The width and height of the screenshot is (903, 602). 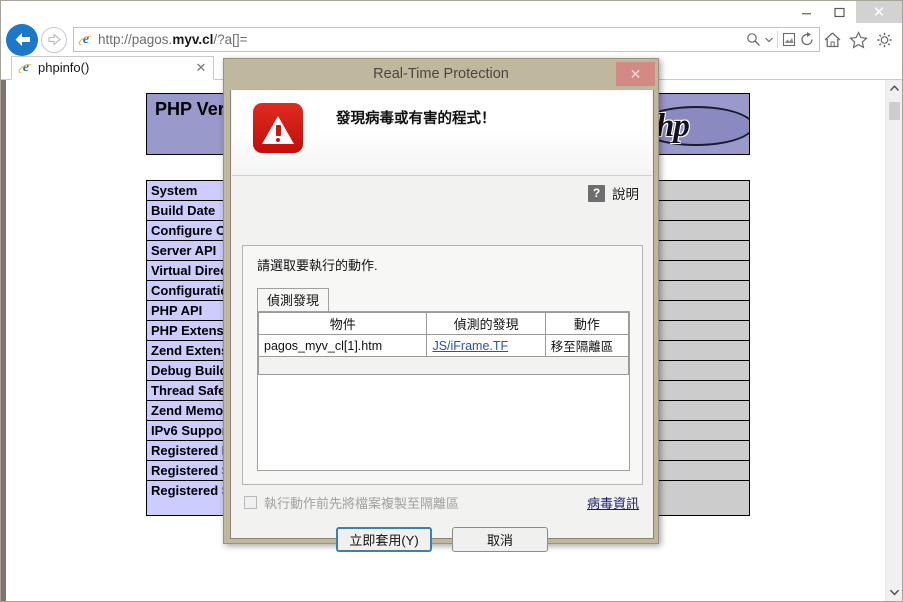 I want to click on scroll-down-icon, so click(x=894, y=592).